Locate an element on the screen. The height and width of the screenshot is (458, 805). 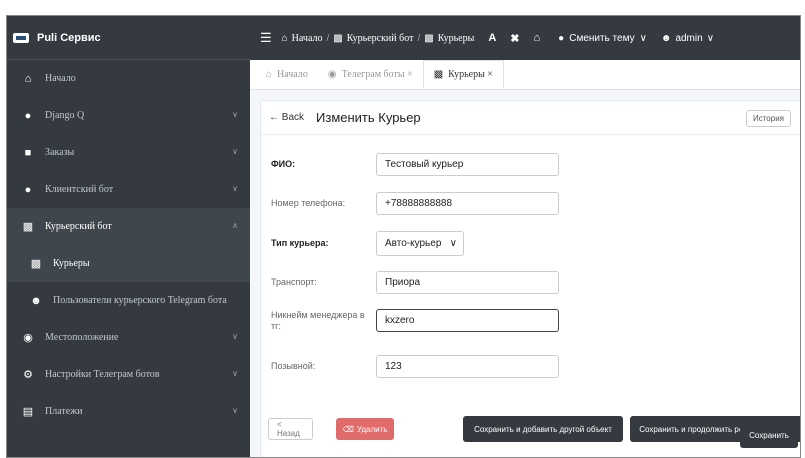
sidebar-item-telegram-users: ☻ Пользователи курьерского Telegram бота is located at coordinates (128, 300).